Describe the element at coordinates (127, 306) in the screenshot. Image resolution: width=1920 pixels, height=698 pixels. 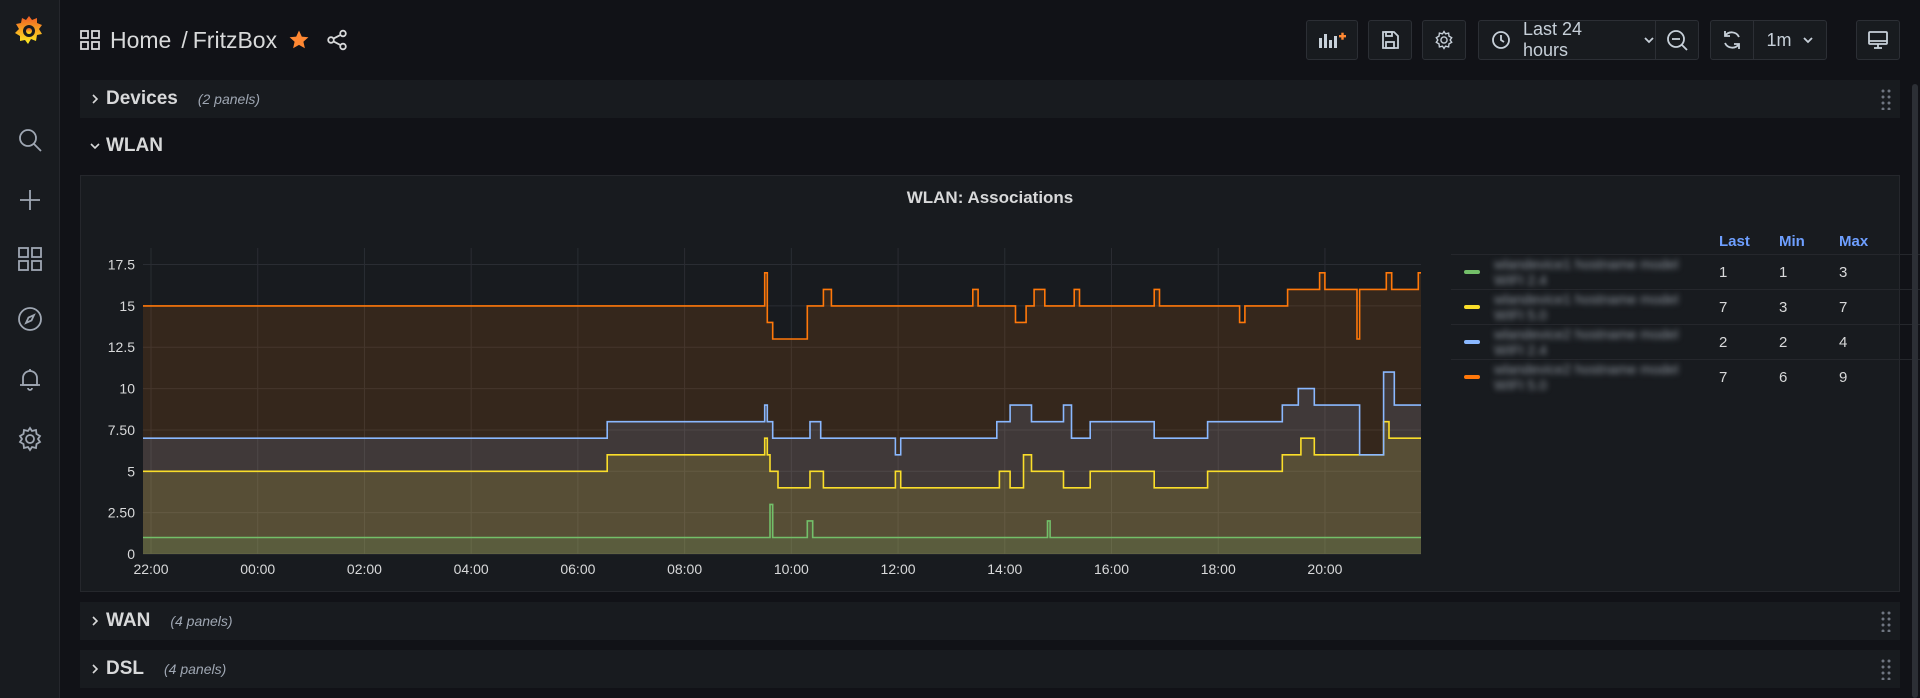
I see `y-tick-label: 15` at that location.